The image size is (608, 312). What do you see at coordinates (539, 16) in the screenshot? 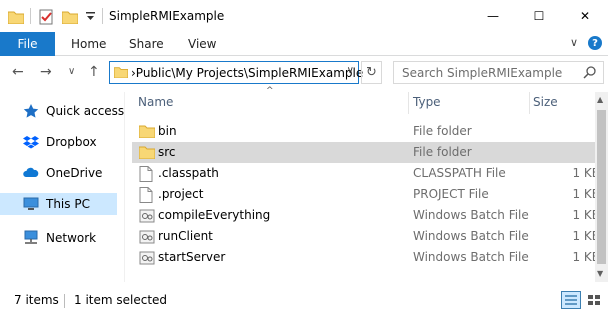
I see `maximize-button: ☐` at bounding box center [539, 16].